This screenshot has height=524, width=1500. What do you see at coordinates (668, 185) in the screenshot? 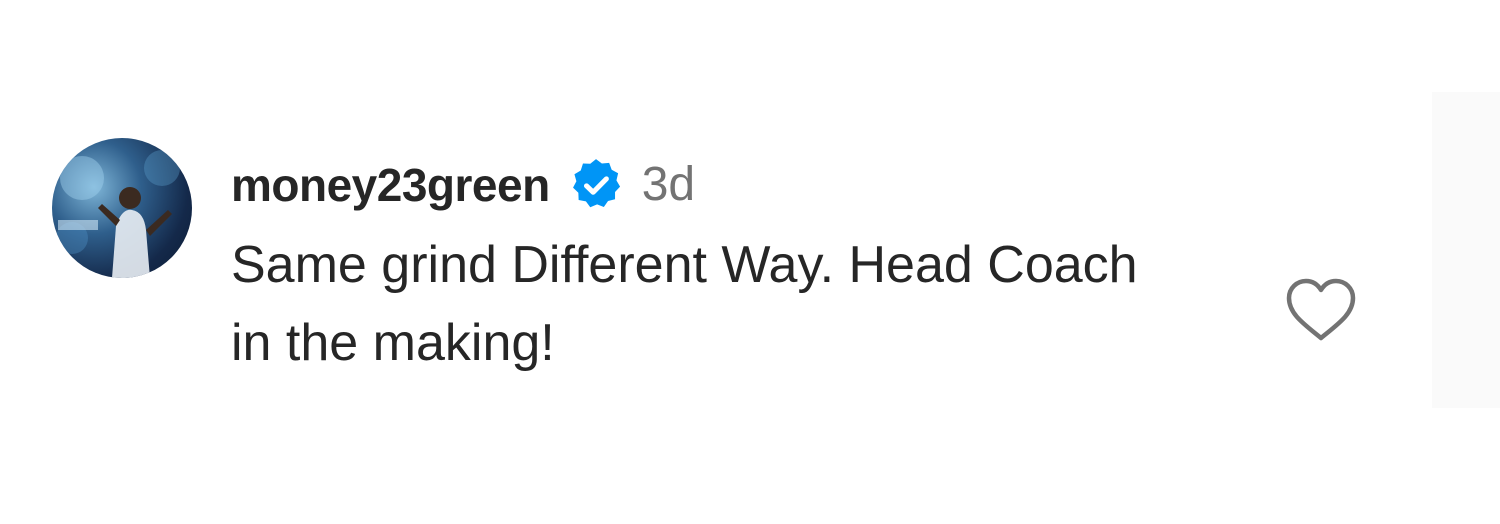
I see `comment-timestamp: 3d` at bounding box center [668, 185].